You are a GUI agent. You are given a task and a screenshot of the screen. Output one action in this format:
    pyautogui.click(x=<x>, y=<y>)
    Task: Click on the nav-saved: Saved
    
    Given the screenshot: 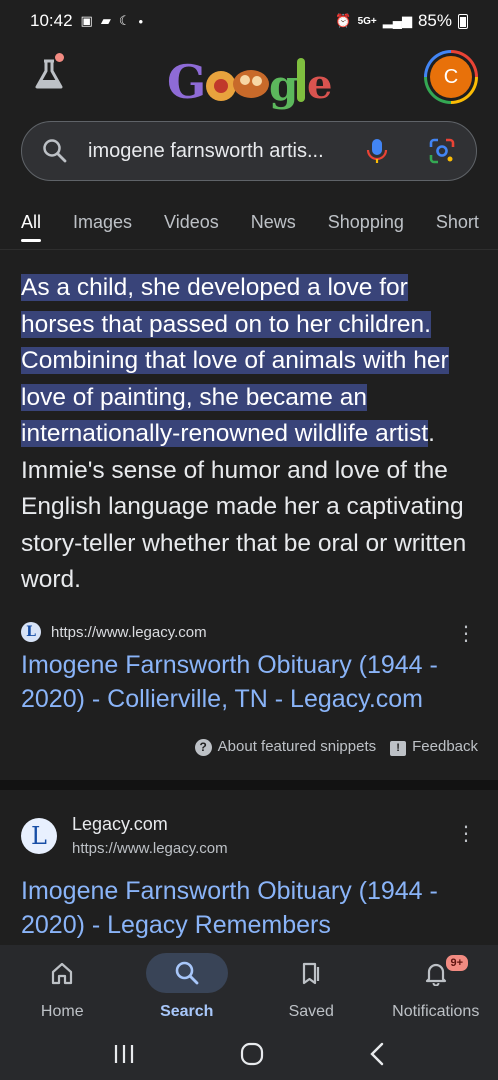 What is the action you would take?
    pyautogui.click(x=311, y=986)
    